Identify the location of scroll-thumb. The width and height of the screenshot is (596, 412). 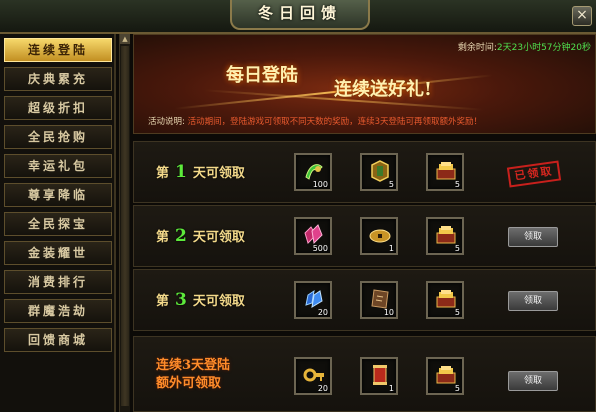
(125, 226).